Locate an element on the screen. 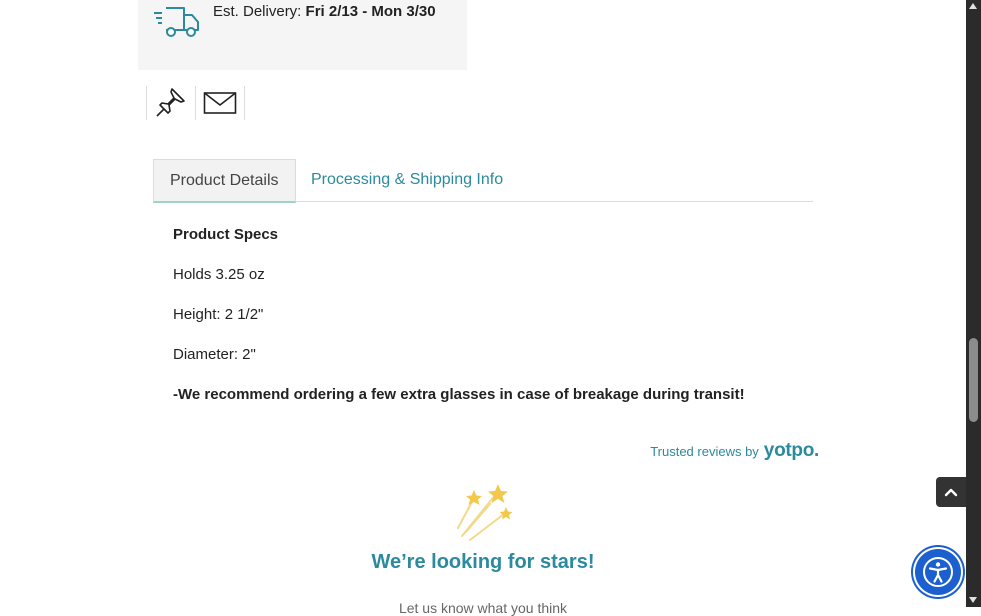 The width and height of the screenshot is (981, 616). pin-button is located at coordinates (171, 103).